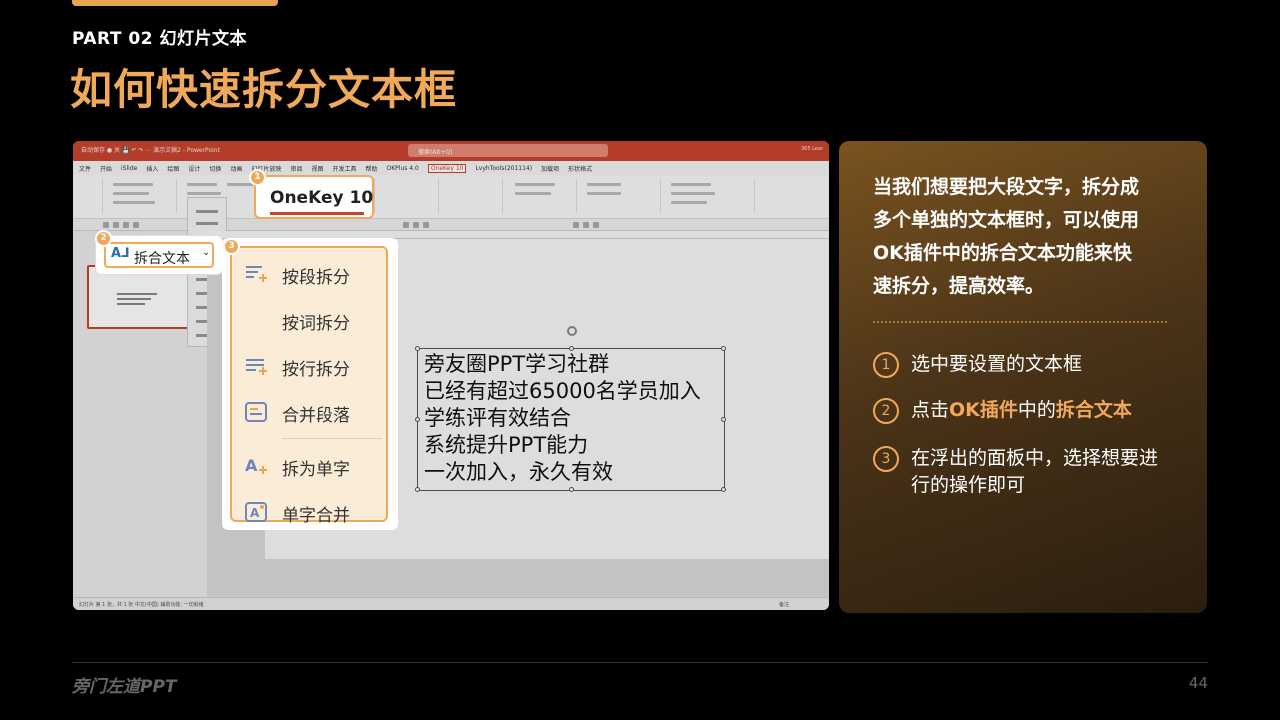  What do you see at coordinates (129, 168) in the screenshot?
I see `tab-islide: iSlide` at bounding box center [129, 168].